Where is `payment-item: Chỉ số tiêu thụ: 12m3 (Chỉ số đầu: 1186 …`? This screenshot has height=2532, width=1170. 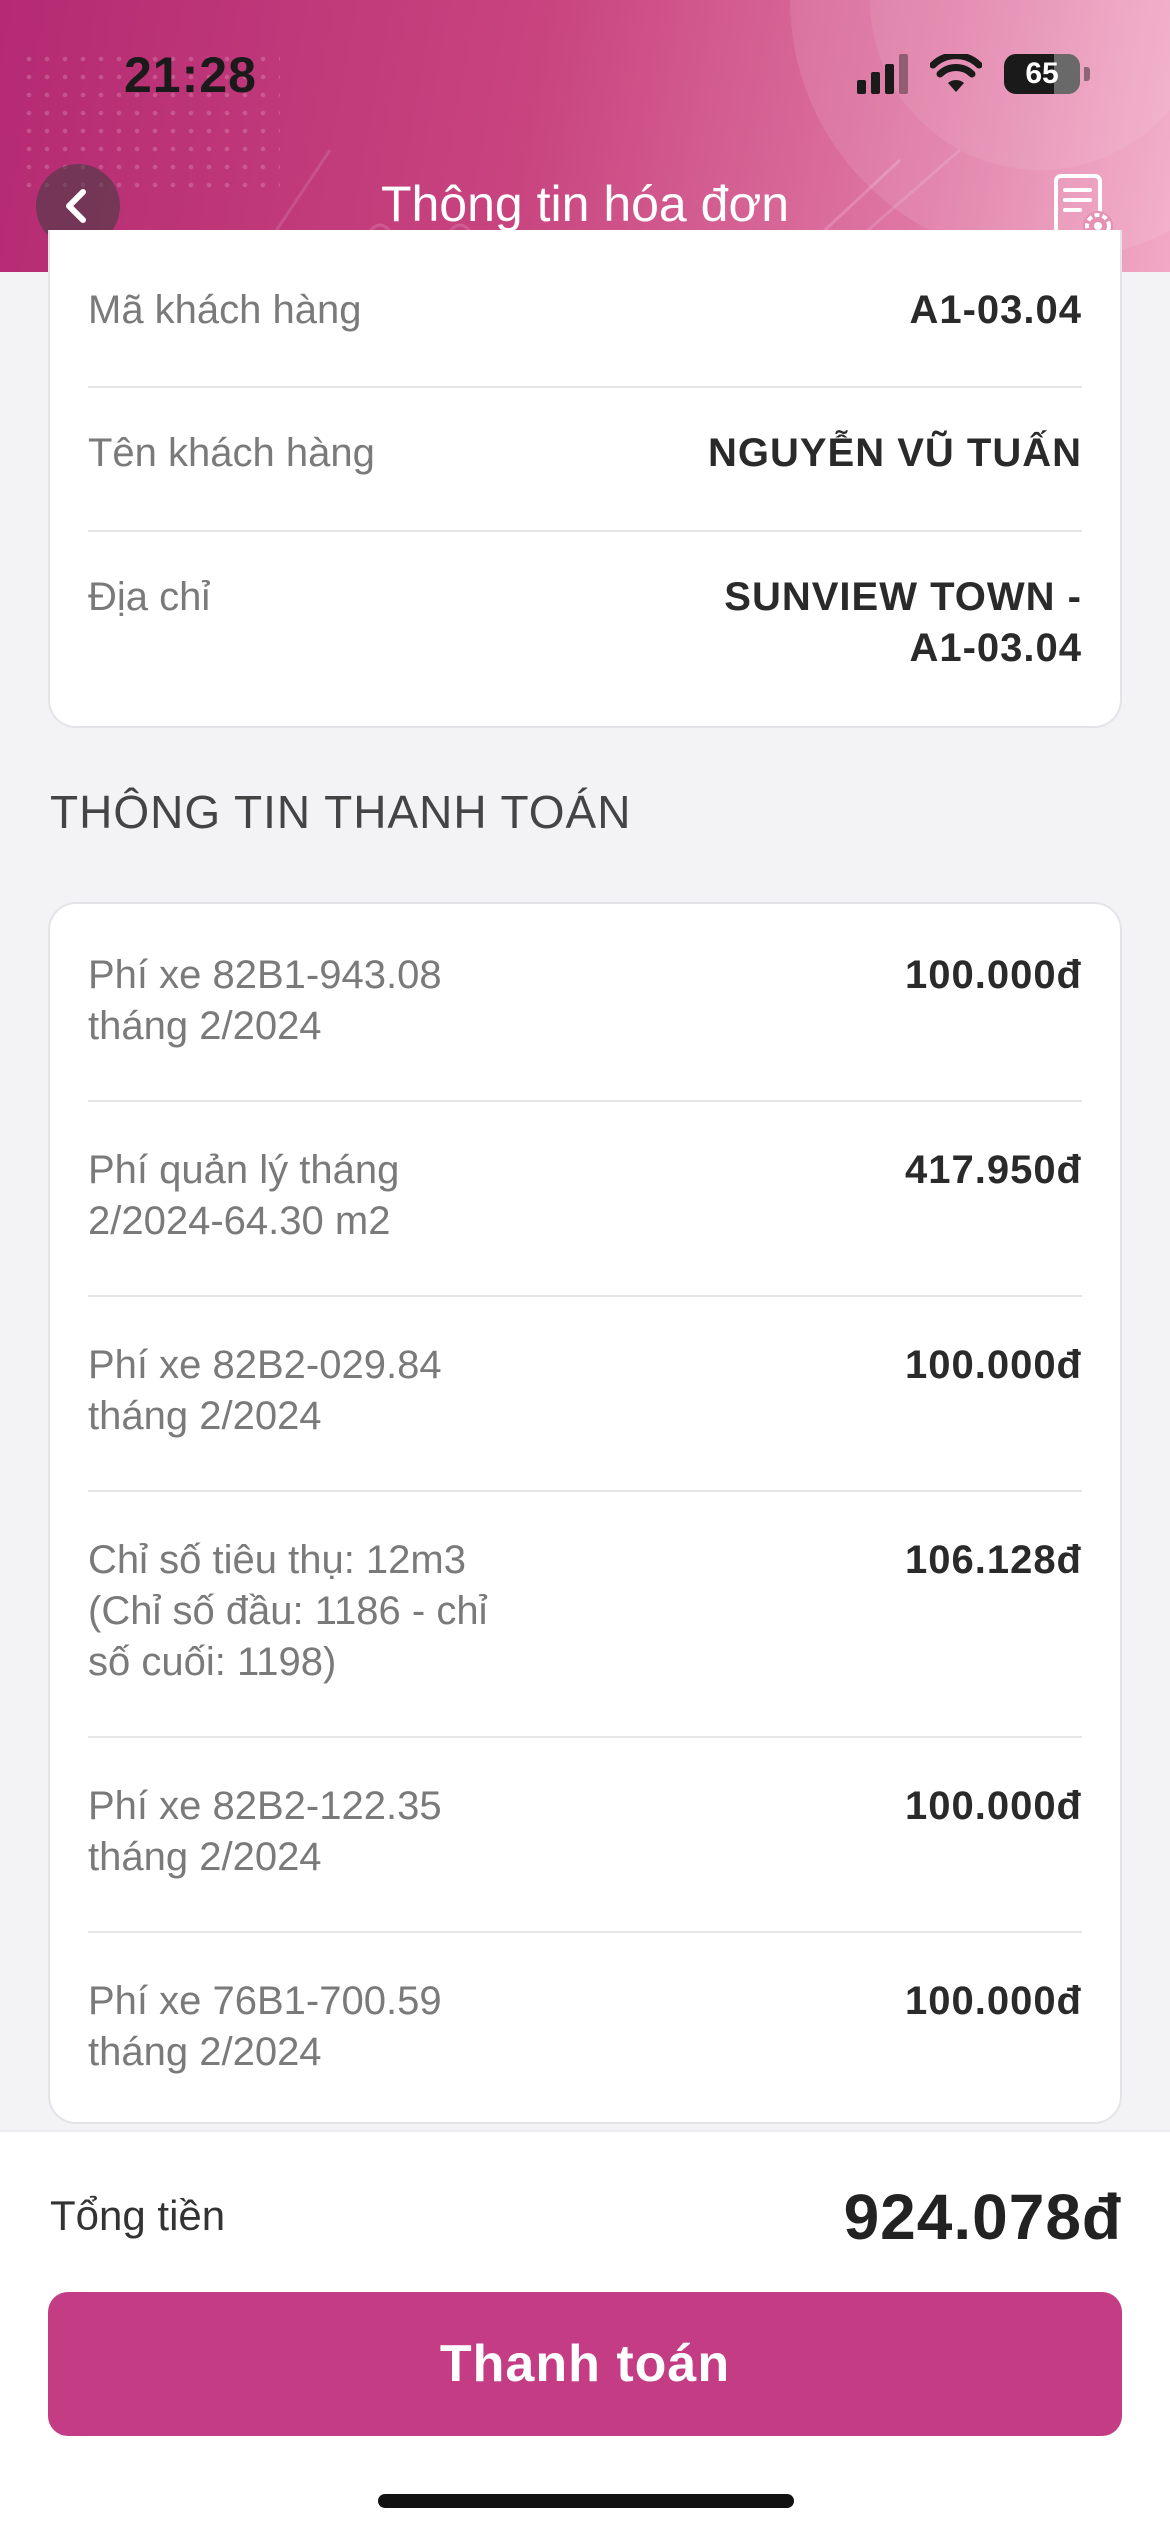 payment-item: Chỉ số tiêu thụ: 12m3 (Chỉ số đầu: 1186 … is located at coordinates (585, 1611).